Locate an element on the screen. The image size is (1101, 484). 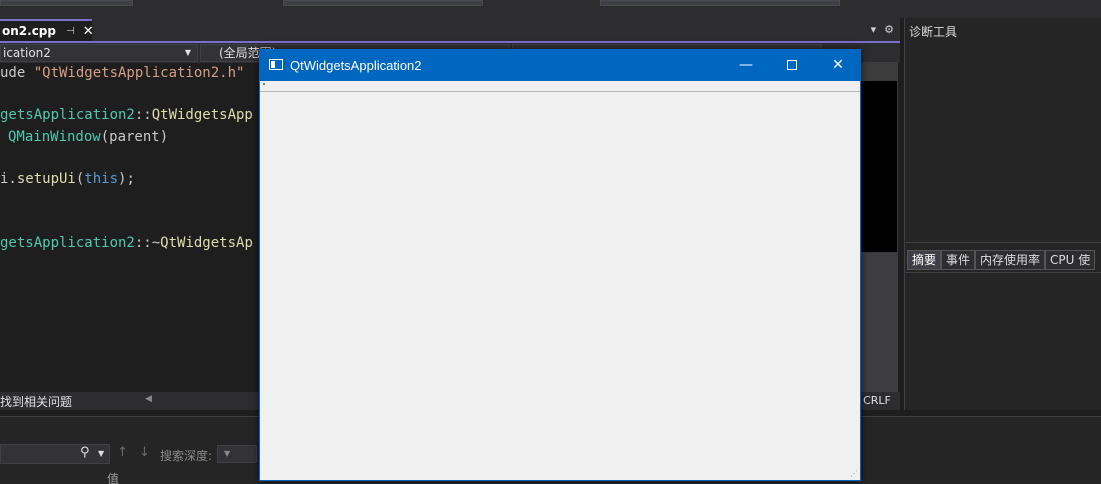
code-line: ude "QtWidgetsApplication2.h" is located at coordinates (122, 73).